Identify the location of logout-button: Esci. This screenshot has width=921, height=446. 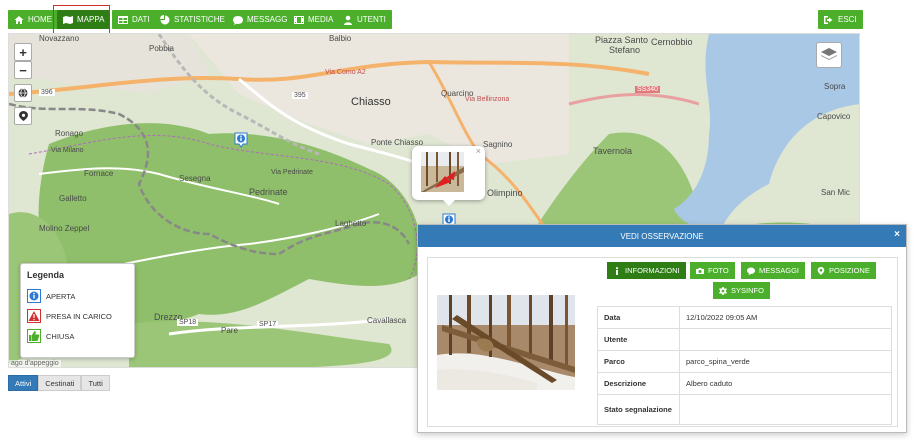
(840, 19).